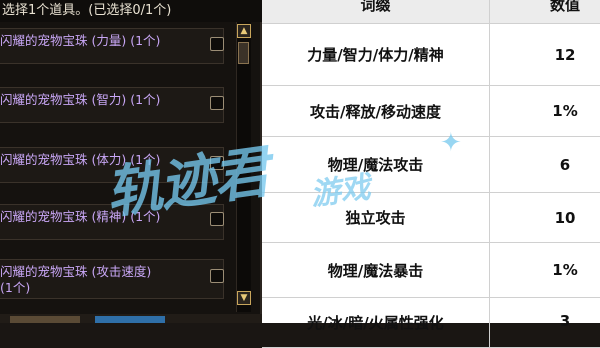 The height and width of the screenshot is (348, 600). I want to click on list-item: 闪耀的宠物宝珠 (体力) (1个), so click(112, 165).